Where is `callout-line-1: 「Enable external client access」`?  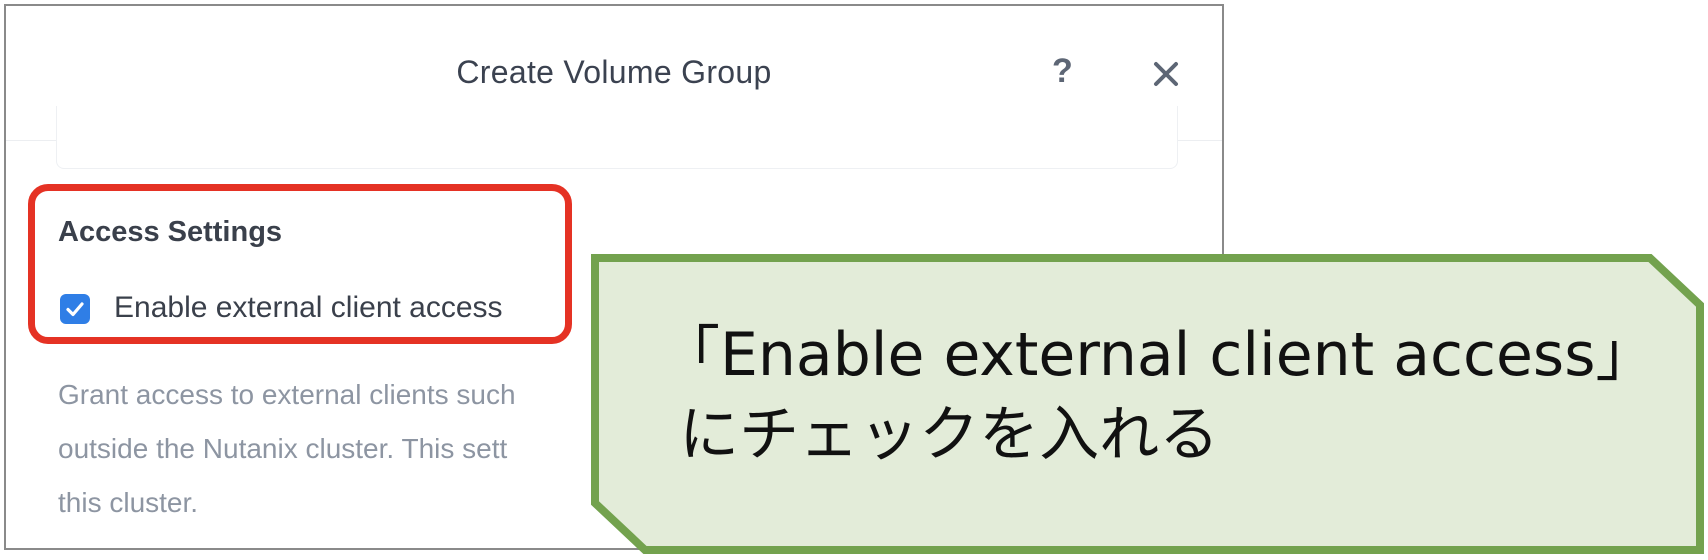 callout-line-1: 「Enable external client access」 is located at coordinates (1158, 355).